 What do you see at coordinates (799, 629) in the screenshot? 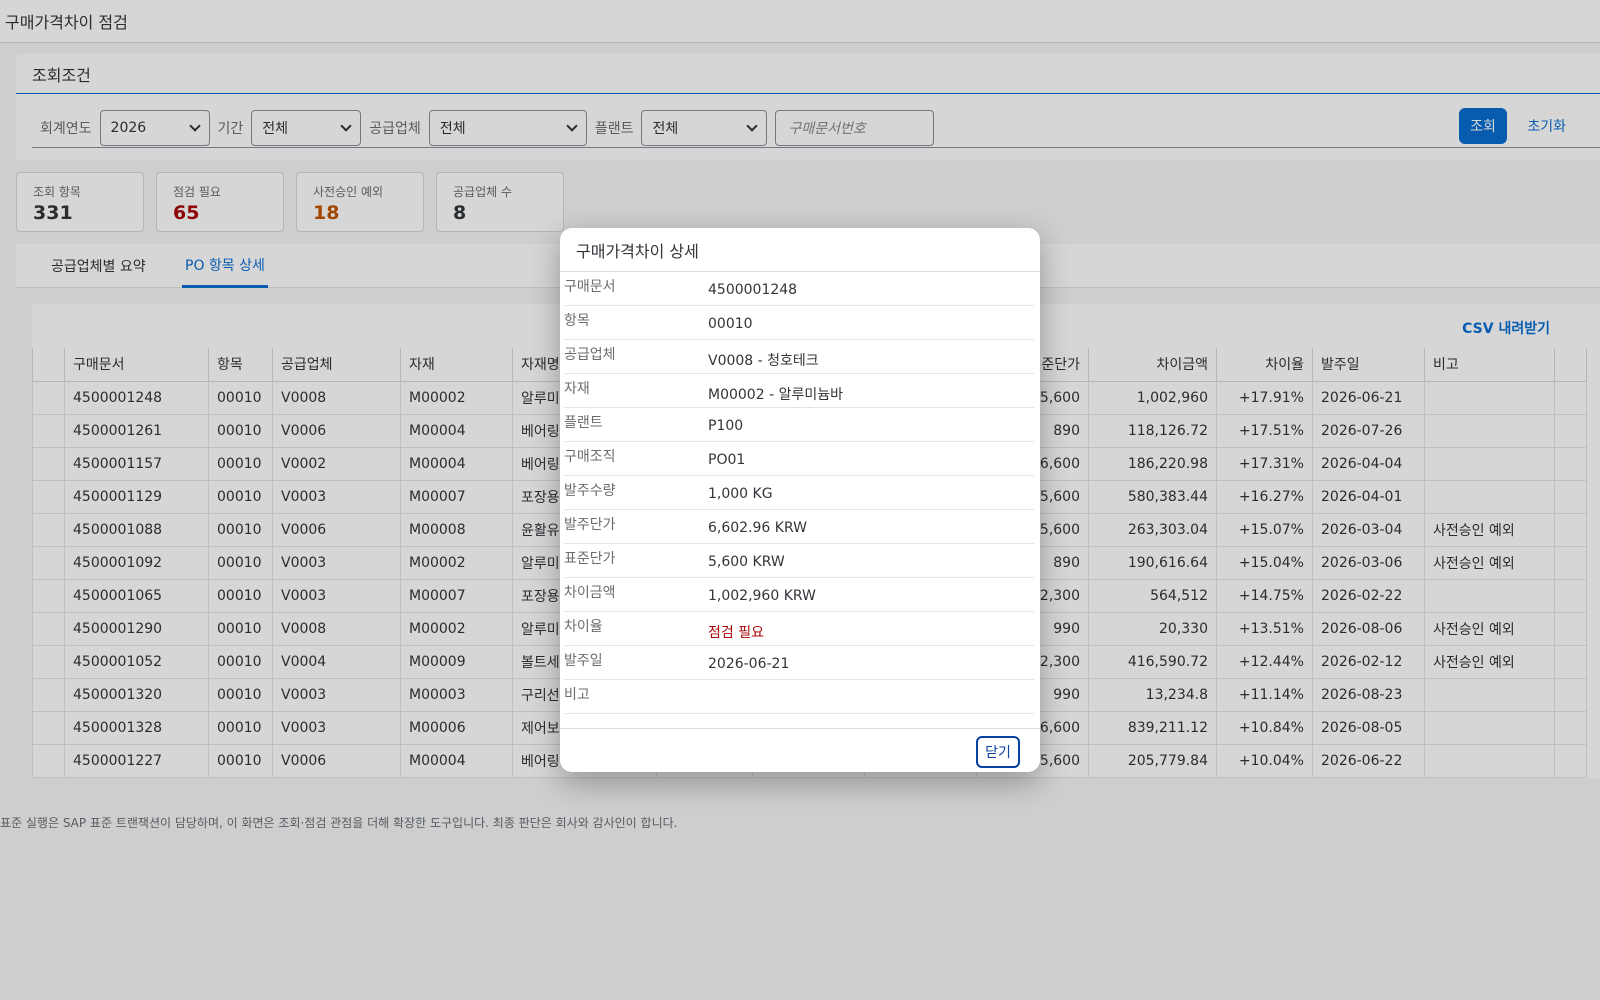
I see `detail-row: 차이율 점검 필요` at bounding box center [799, 629].